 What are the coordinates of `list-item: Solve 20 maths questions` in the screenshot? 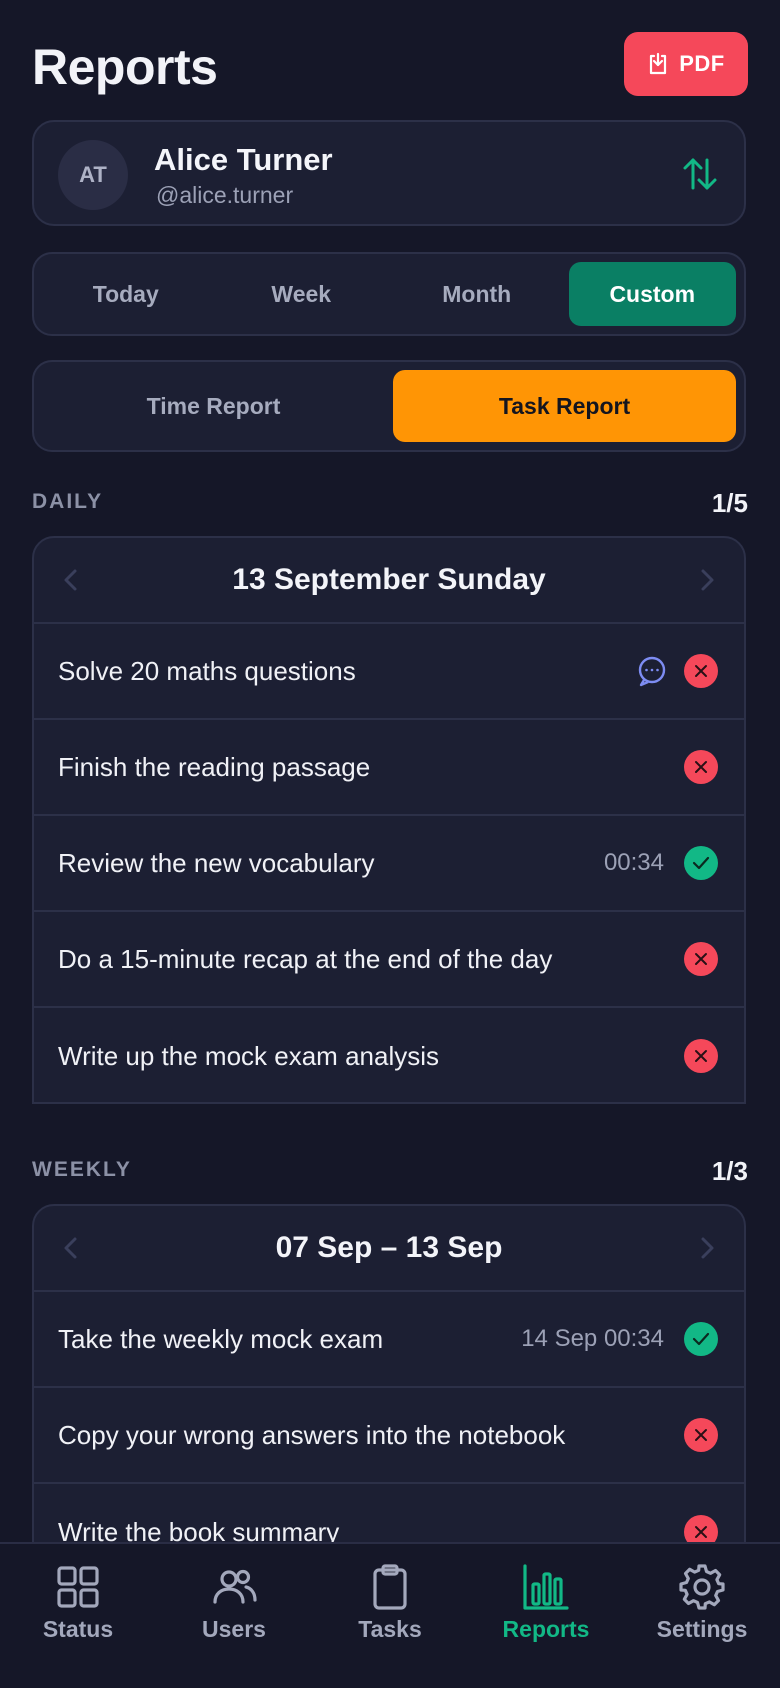 It's located at (389, 672).